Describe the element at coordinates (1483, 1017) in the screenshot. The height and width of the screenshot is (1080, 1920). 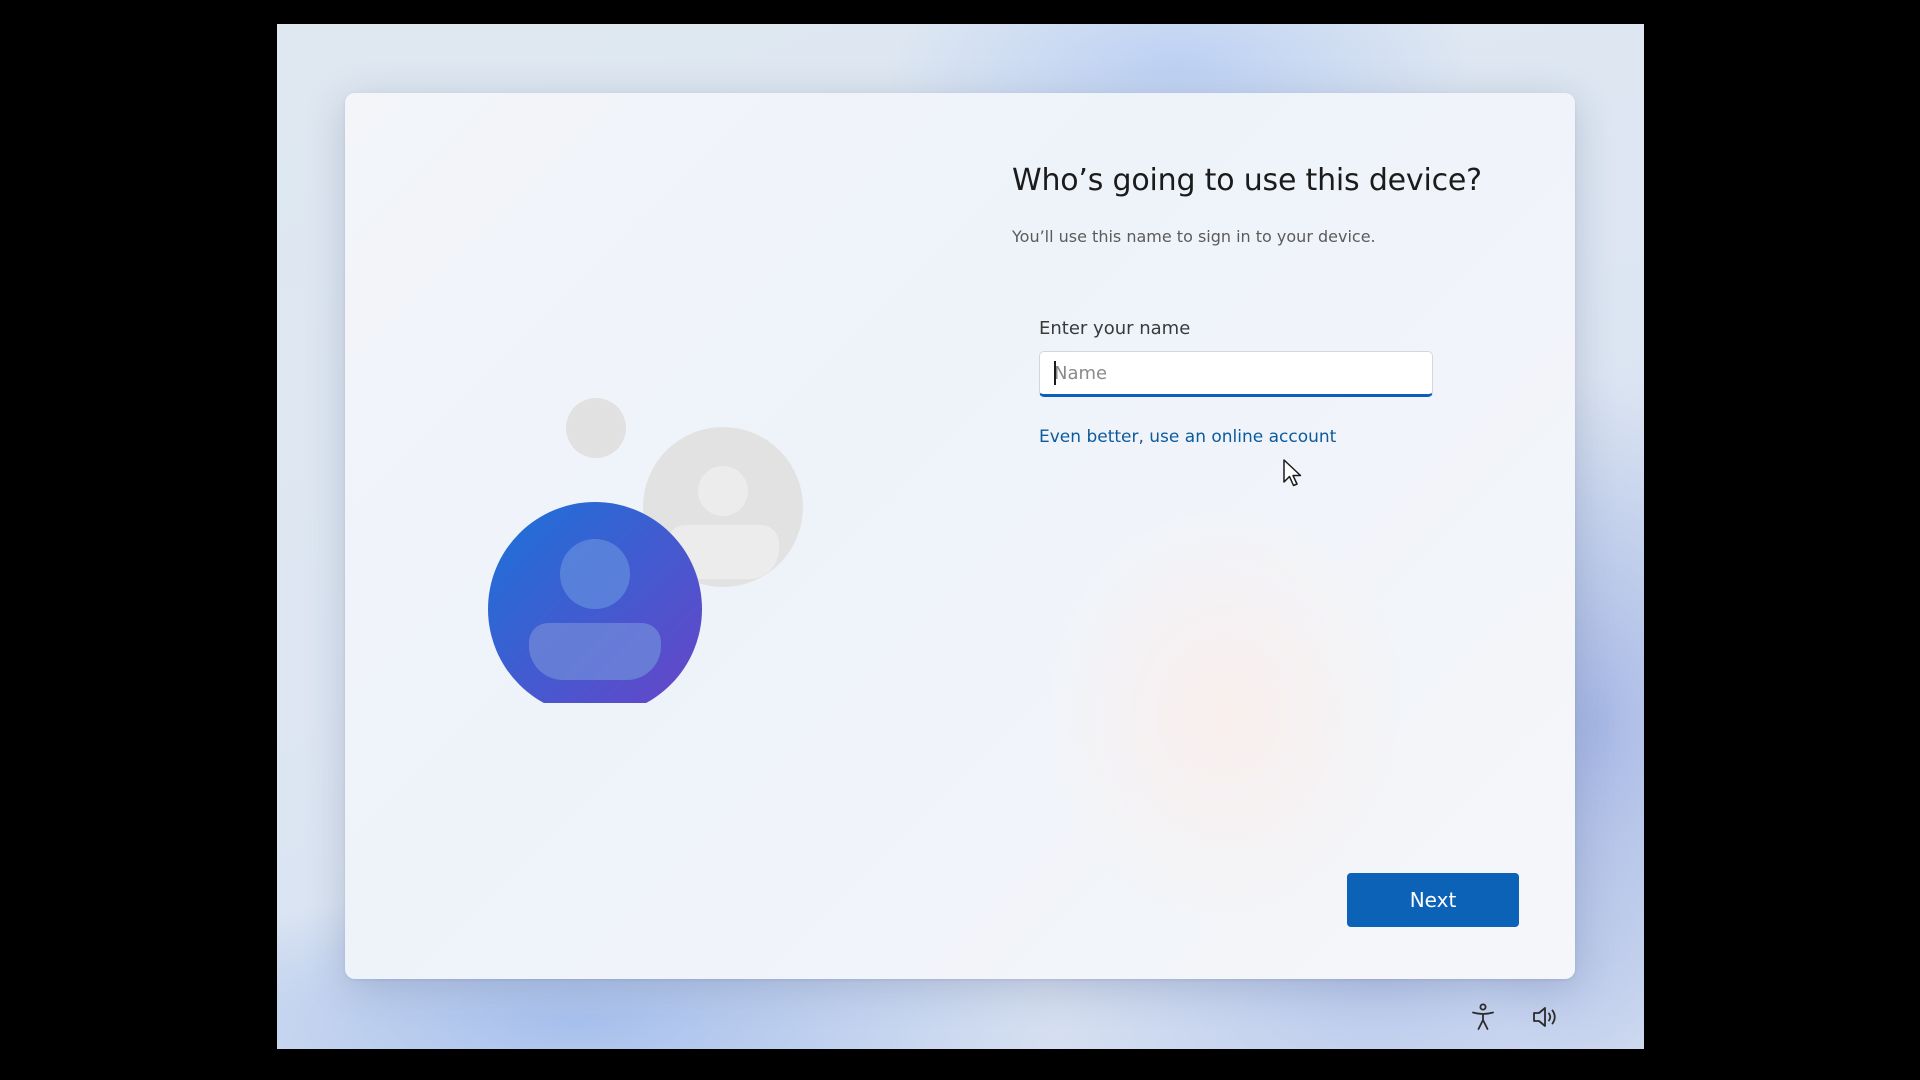
I see `accessibility-icon` at that location.